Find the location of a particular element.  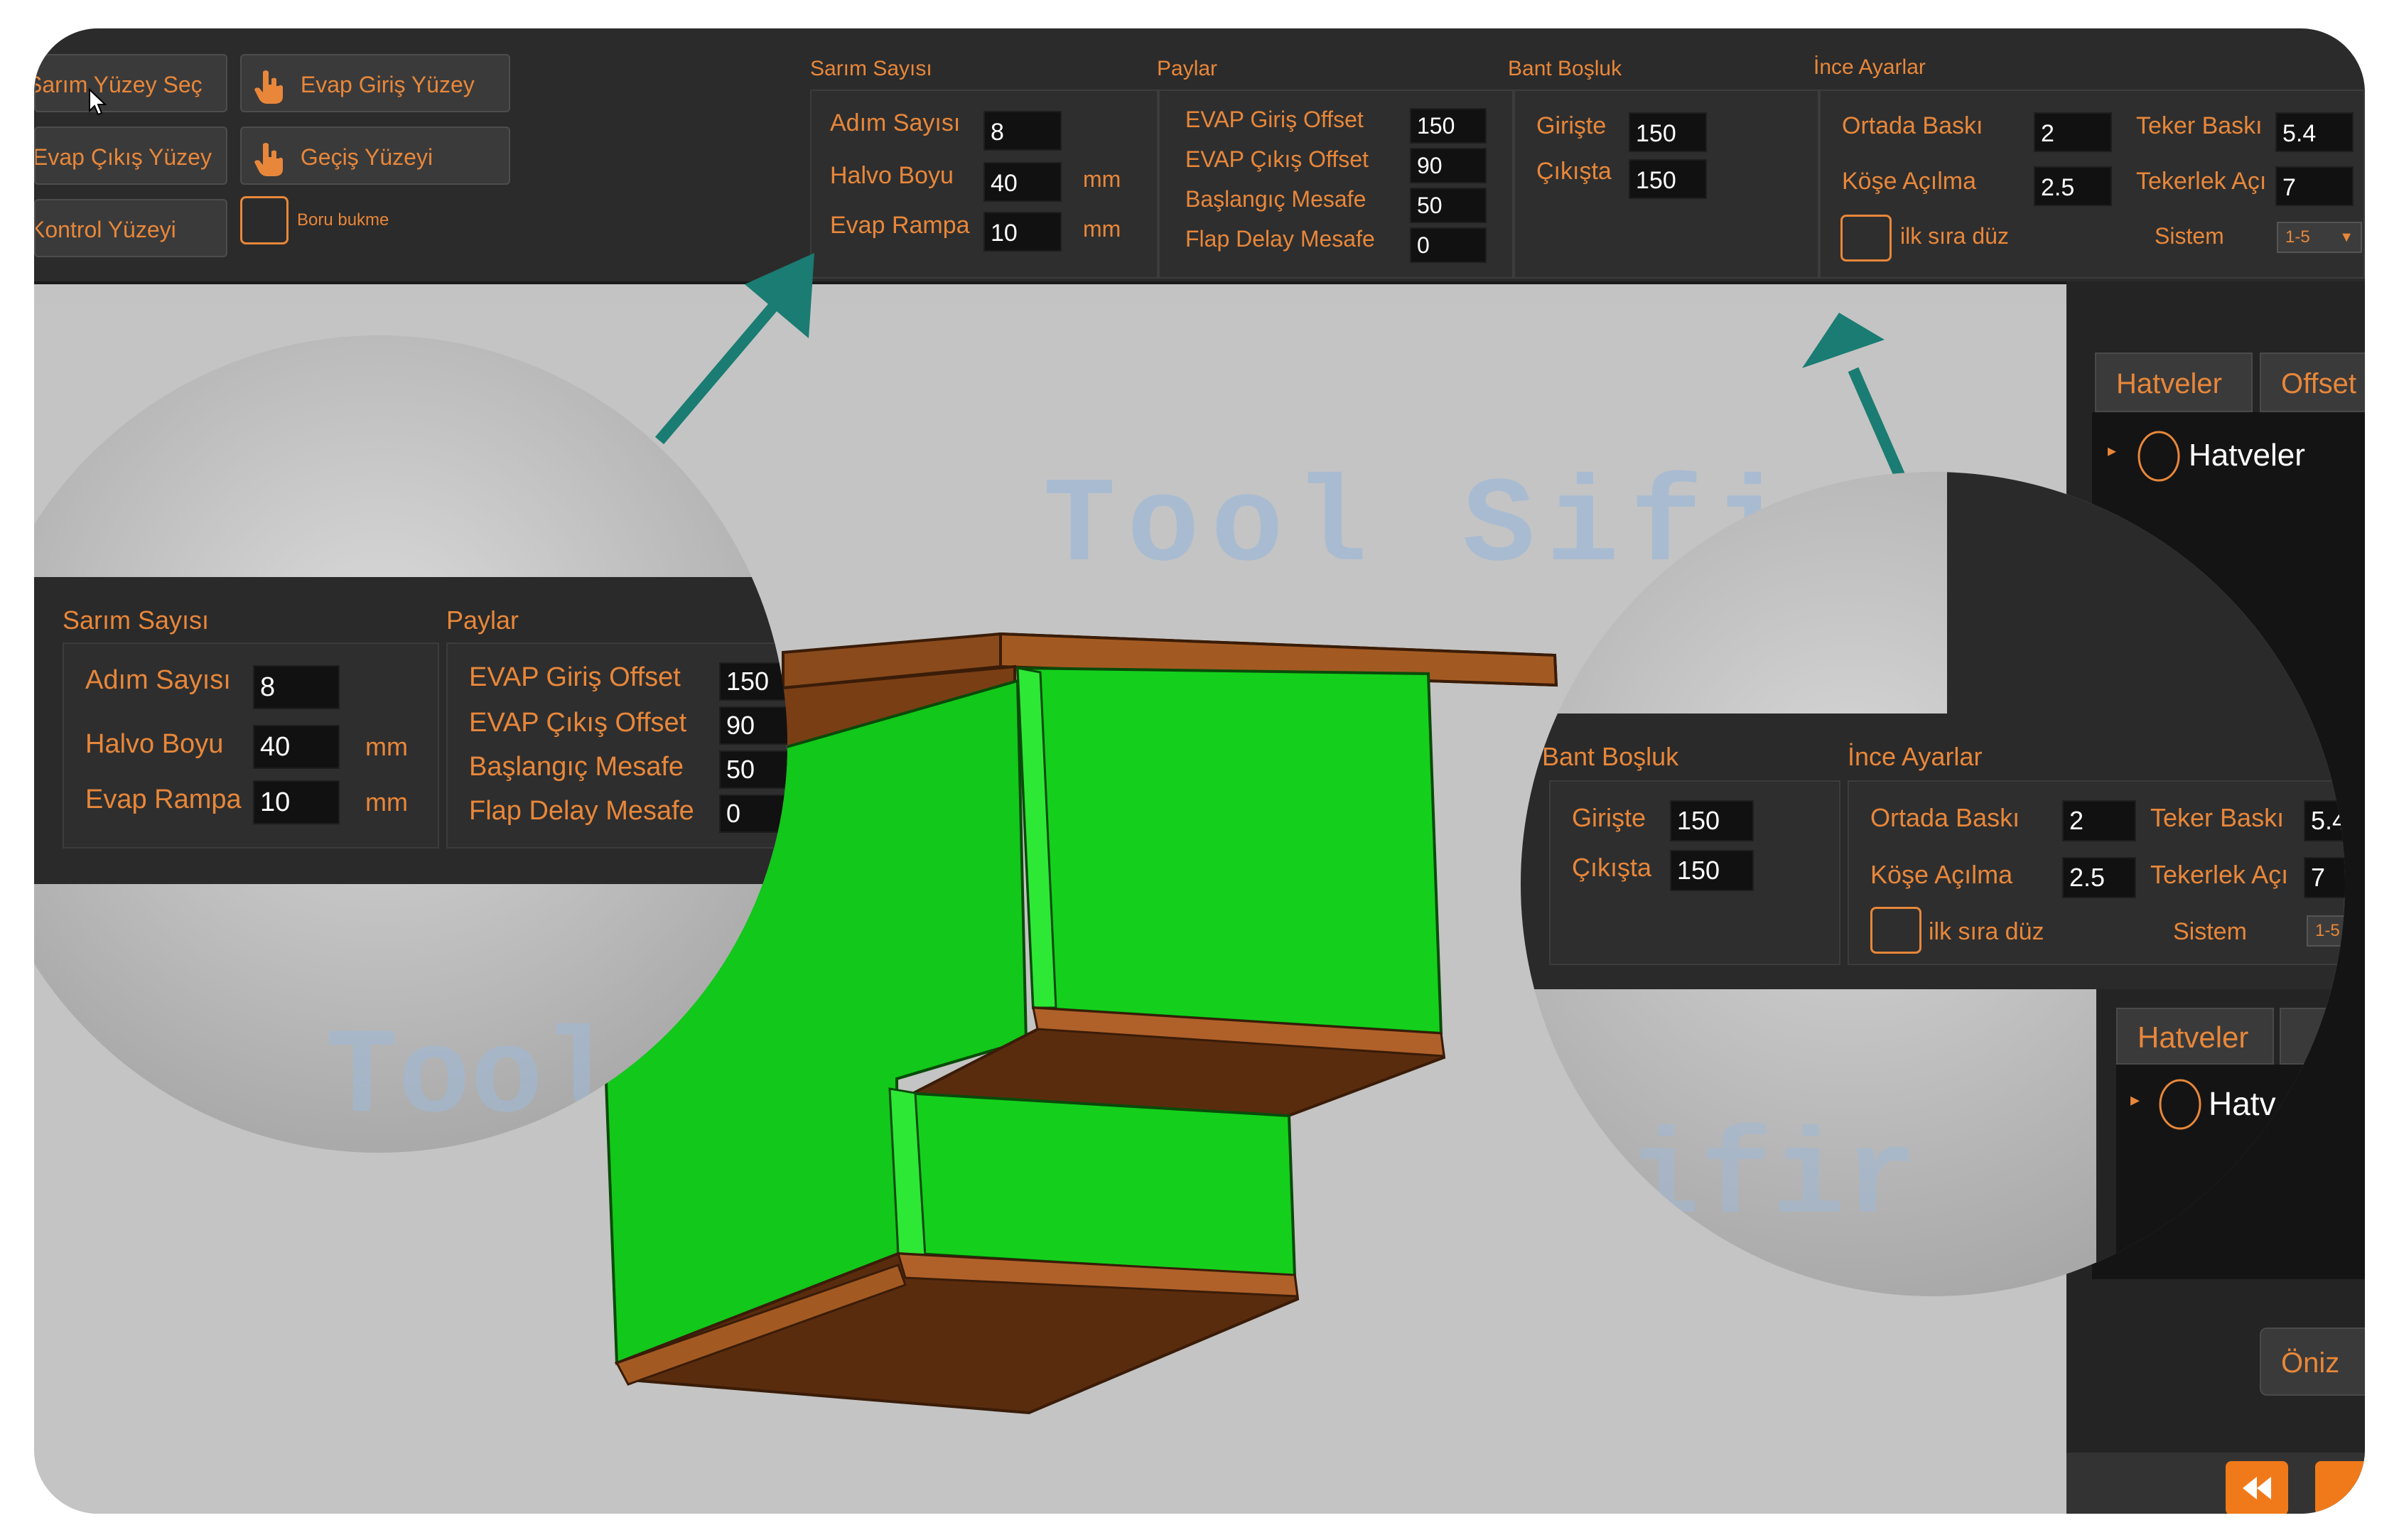

lens-bant-bosluk-group: Girişte 150 Çıkışta 150 is located at coordinates (1694, 872).